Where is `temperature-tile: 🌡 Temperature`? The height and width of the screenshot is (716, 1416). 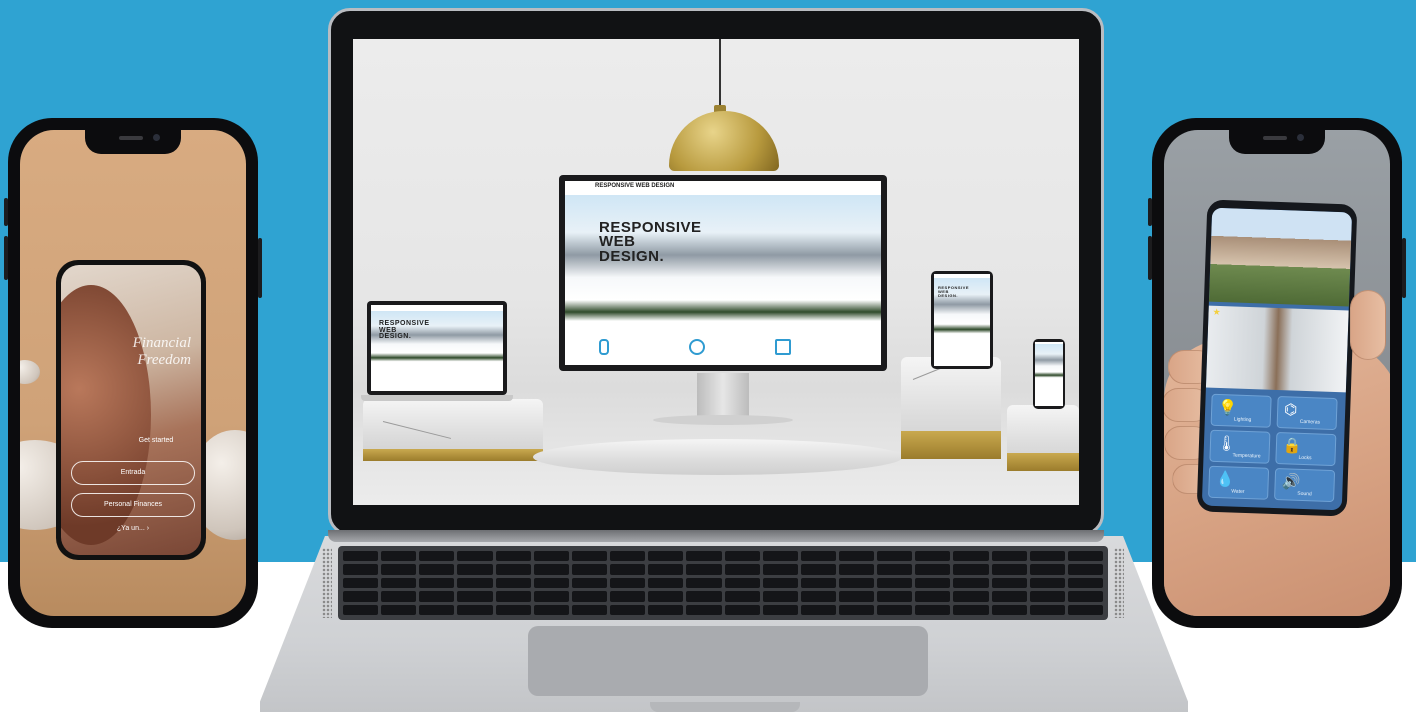
temperature-tile: 🌡 Temperature is located at coordinates (1240, 446).